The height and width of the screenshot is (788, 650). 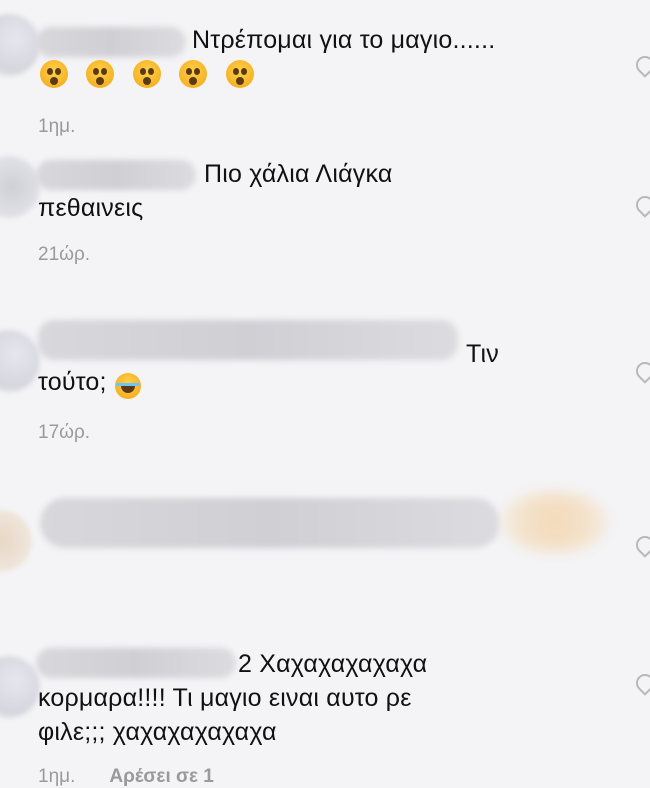 I want to click on likes-count-link: Αρέσει σε 1, so click(x=161, y=776).